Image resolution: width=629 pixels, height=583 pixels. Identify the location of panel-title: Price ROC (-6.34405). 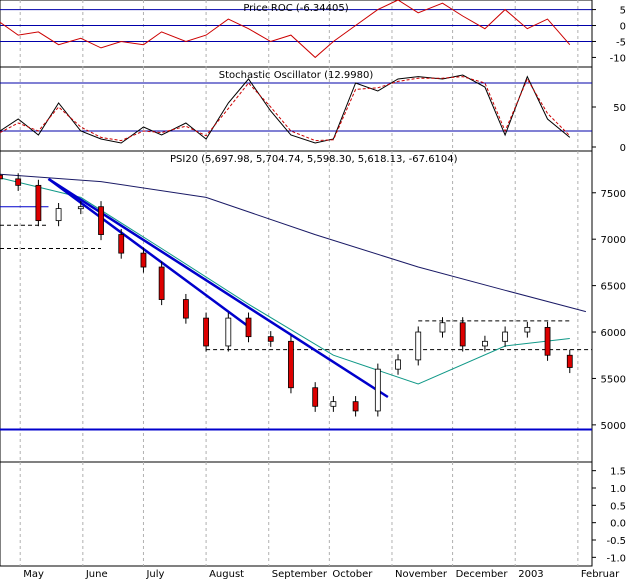
(295, 8).